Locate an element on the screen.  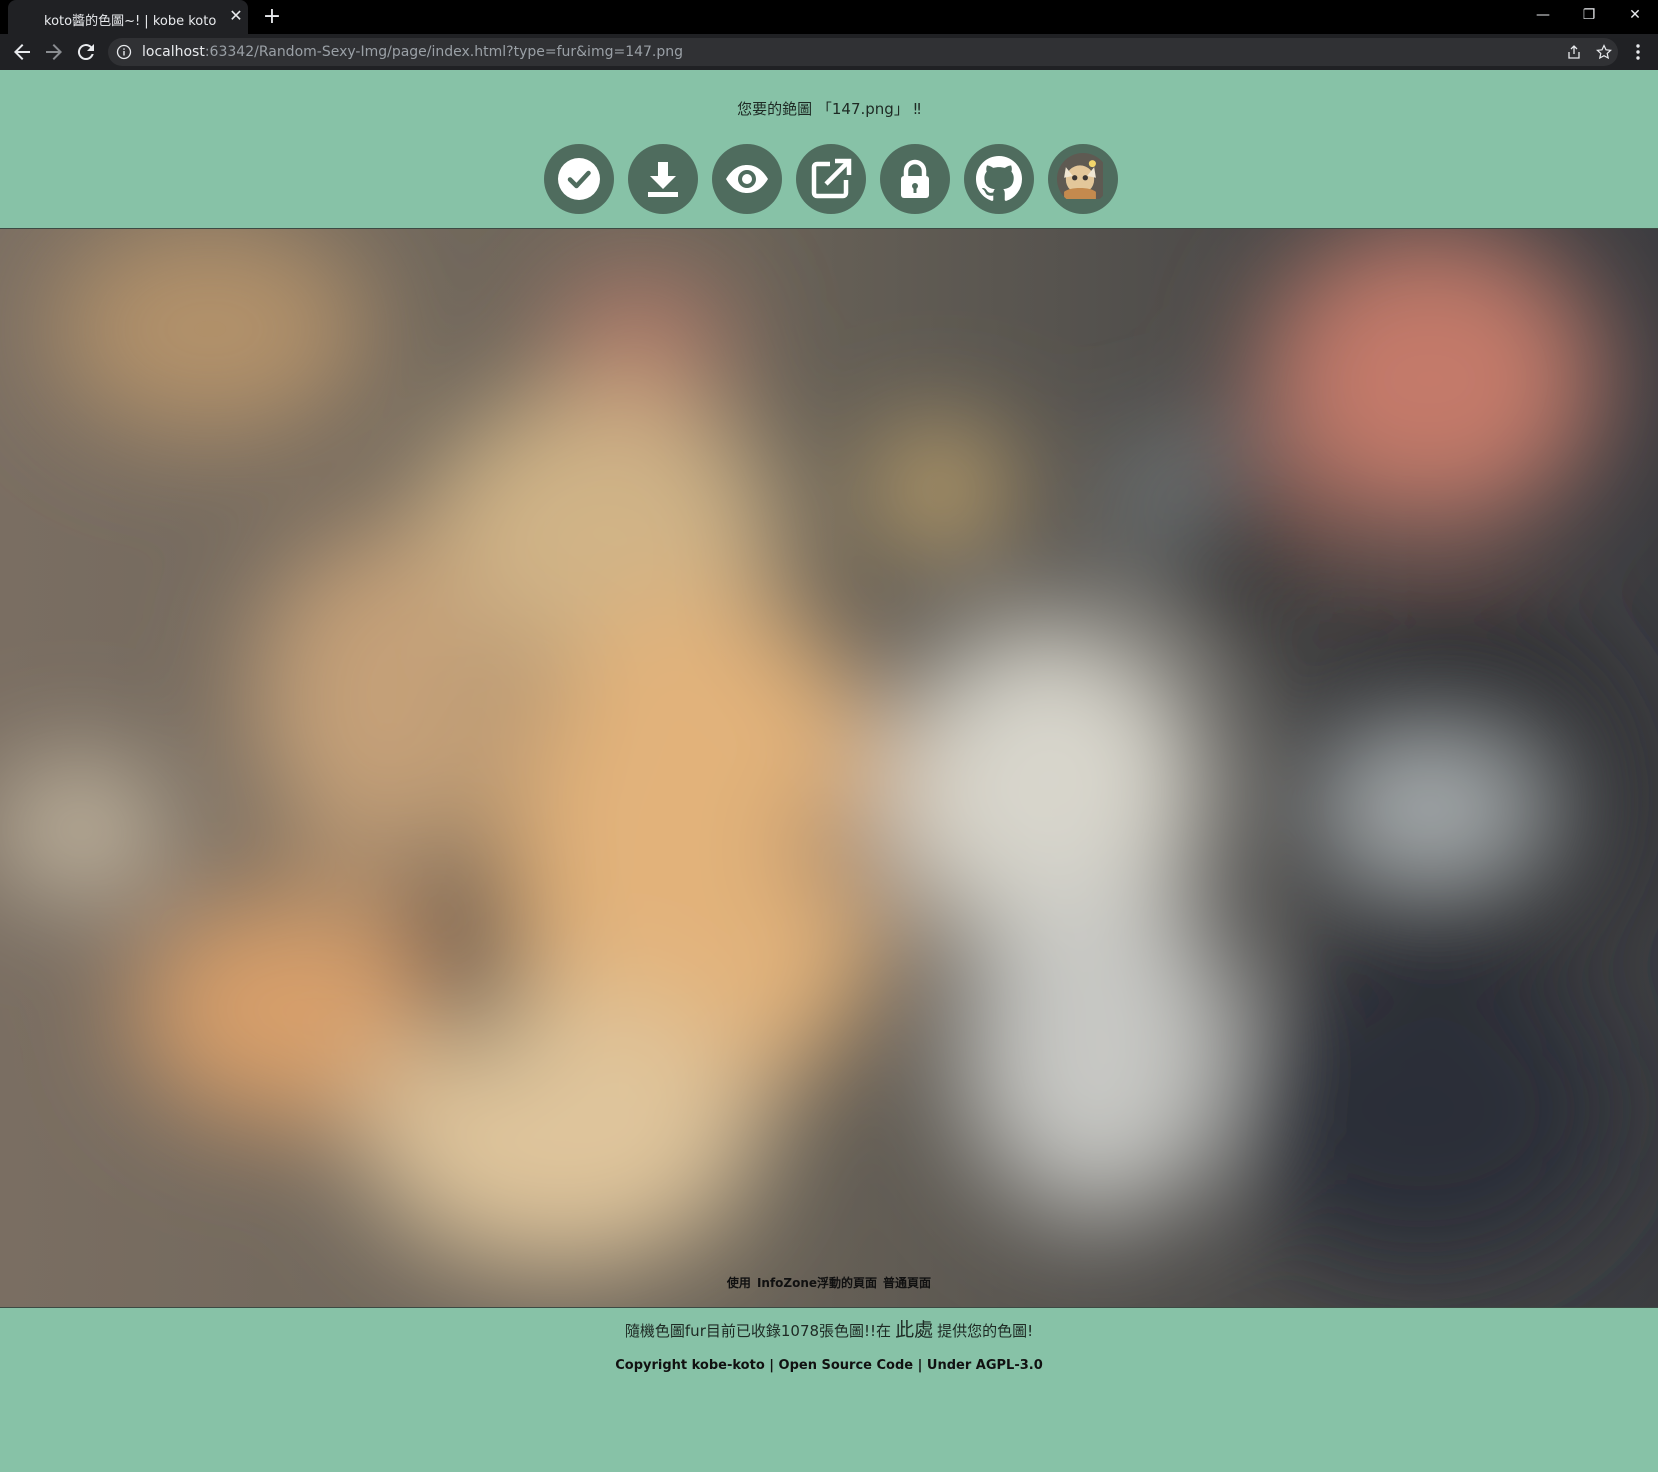
github-icon is located at coordinates (999, 178).